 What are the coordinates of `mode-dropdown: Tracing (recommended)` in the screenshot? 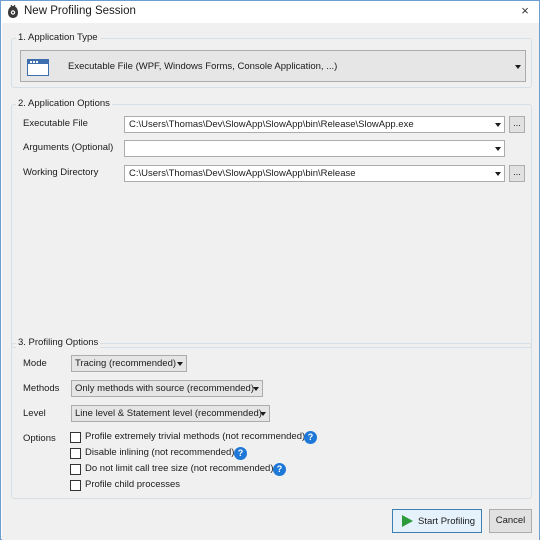 It's located at (129, 363).